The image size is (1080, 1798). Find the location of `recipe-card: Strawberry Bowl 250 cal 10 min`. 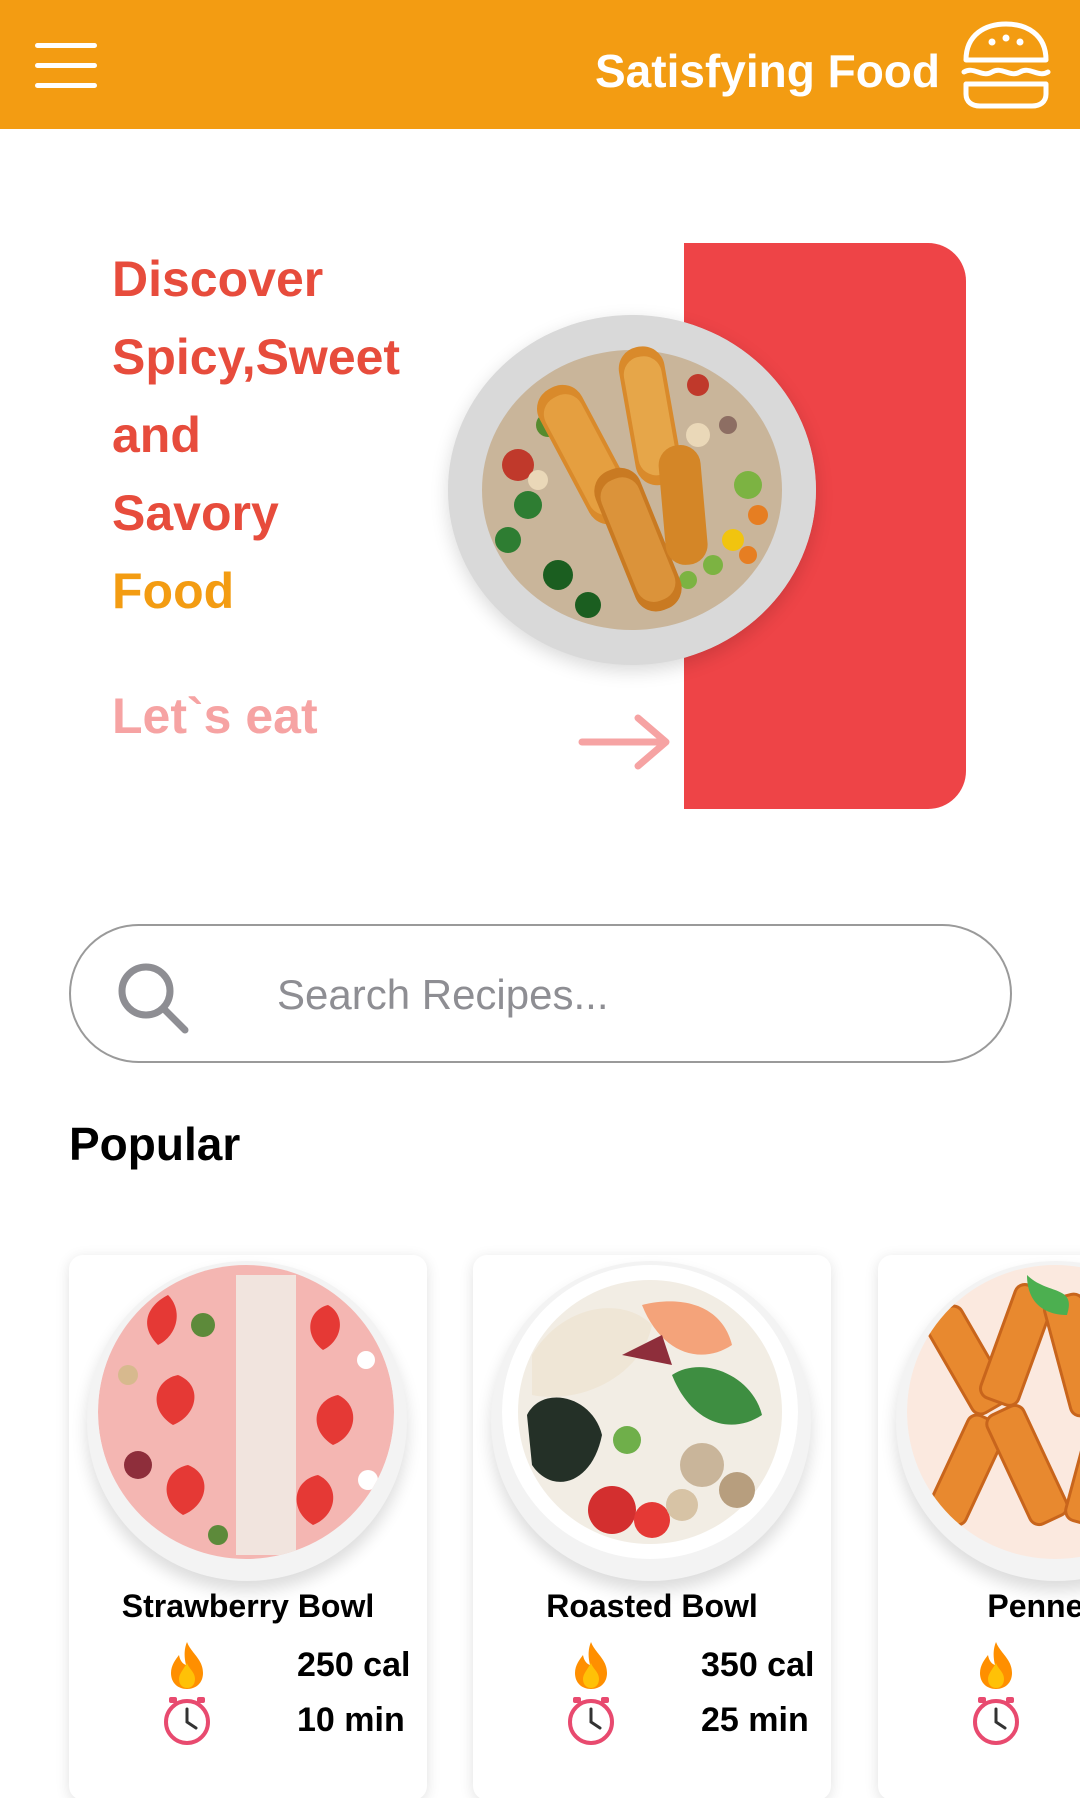

recipe-card: Strawberry Bowl 250 cal 10 min is located at coordinates (248, 1526).